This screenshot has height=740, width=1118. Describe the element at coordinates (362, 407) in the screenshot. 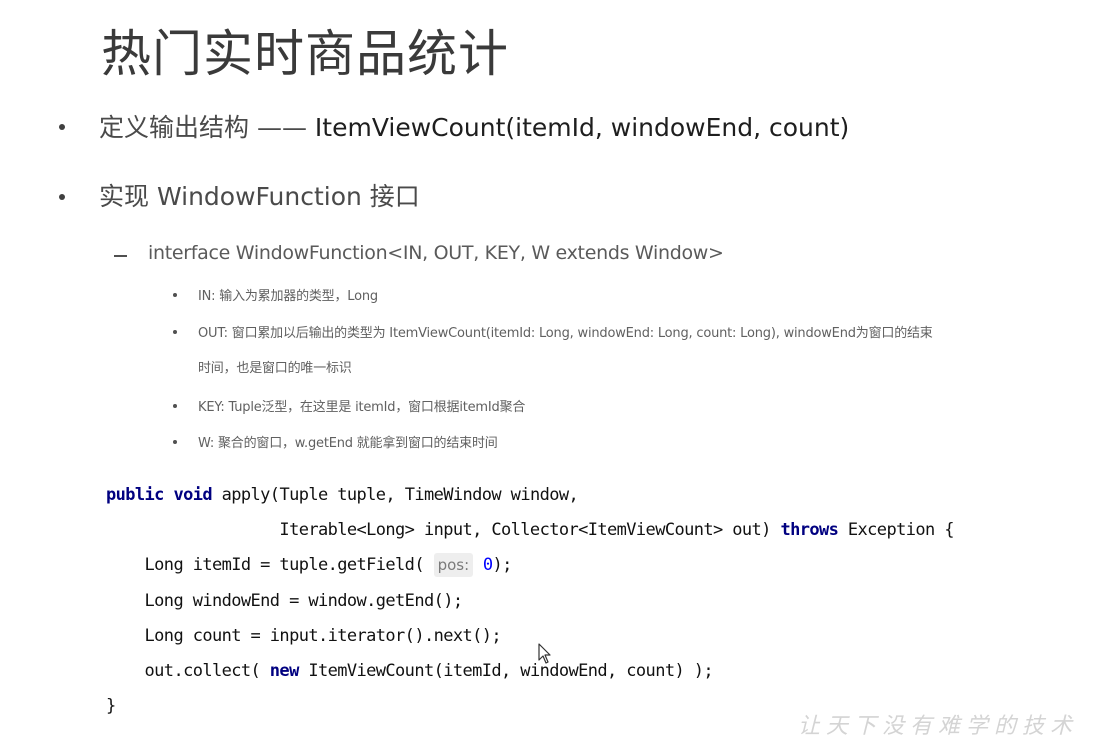

I see `param-key: KEY: Tuple泛型，在这里是 itemId，窗口根据itemId聚合` at that location.